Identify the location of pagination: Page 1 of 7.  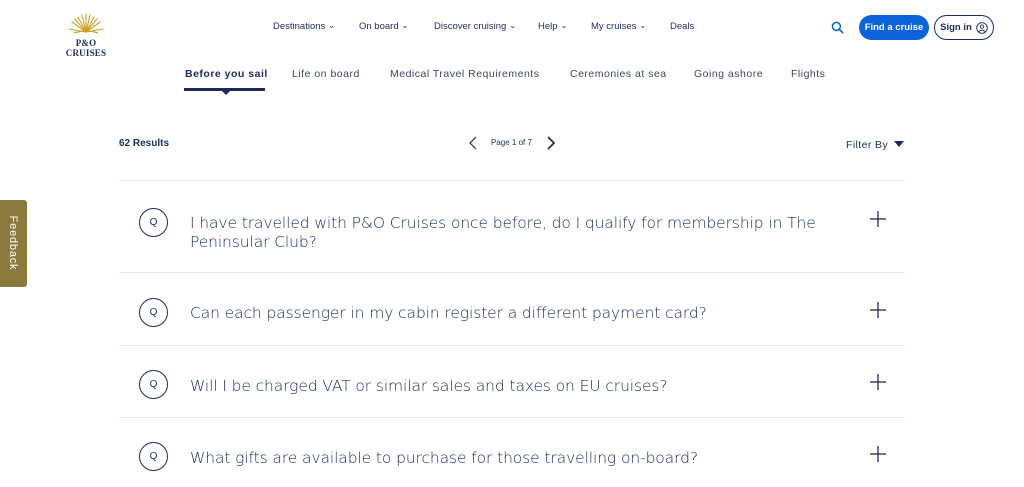
(516, 143).